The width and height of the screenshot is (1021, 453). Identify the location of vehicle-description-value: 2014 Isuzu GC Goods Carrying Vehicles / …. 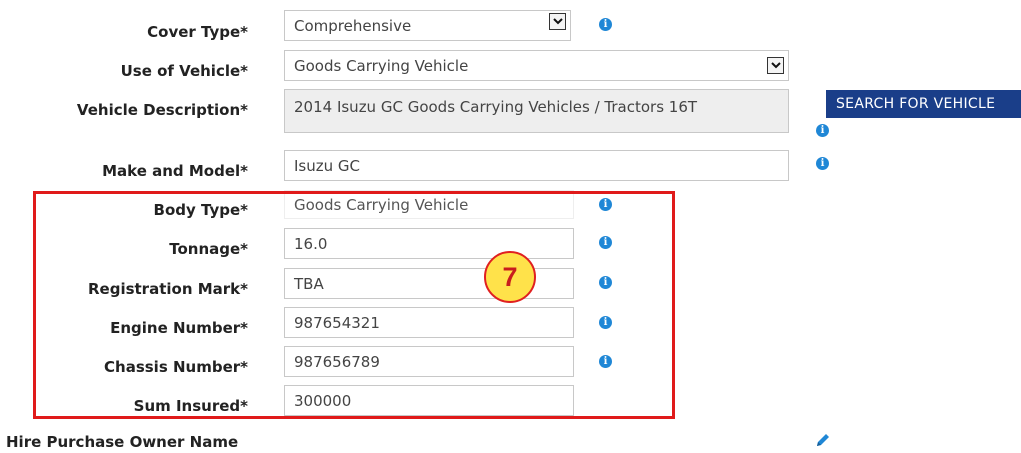
(496, 107).